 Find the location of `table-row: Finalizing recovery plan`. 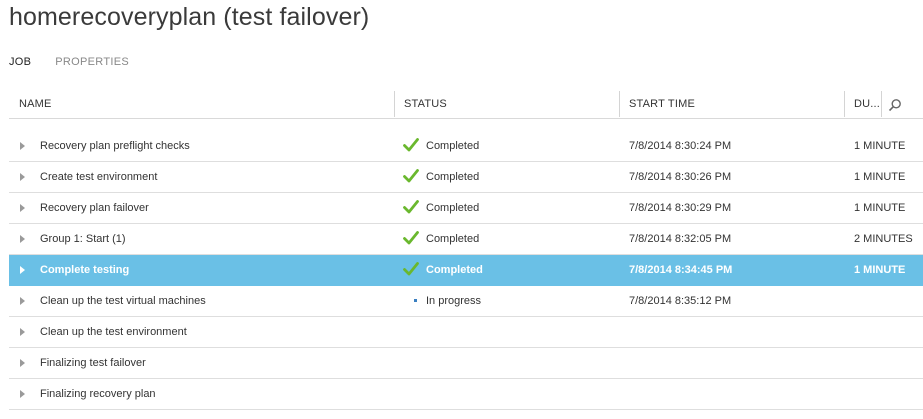

table-row: Finalizing recovery plan is located at coordinates (466, 394).